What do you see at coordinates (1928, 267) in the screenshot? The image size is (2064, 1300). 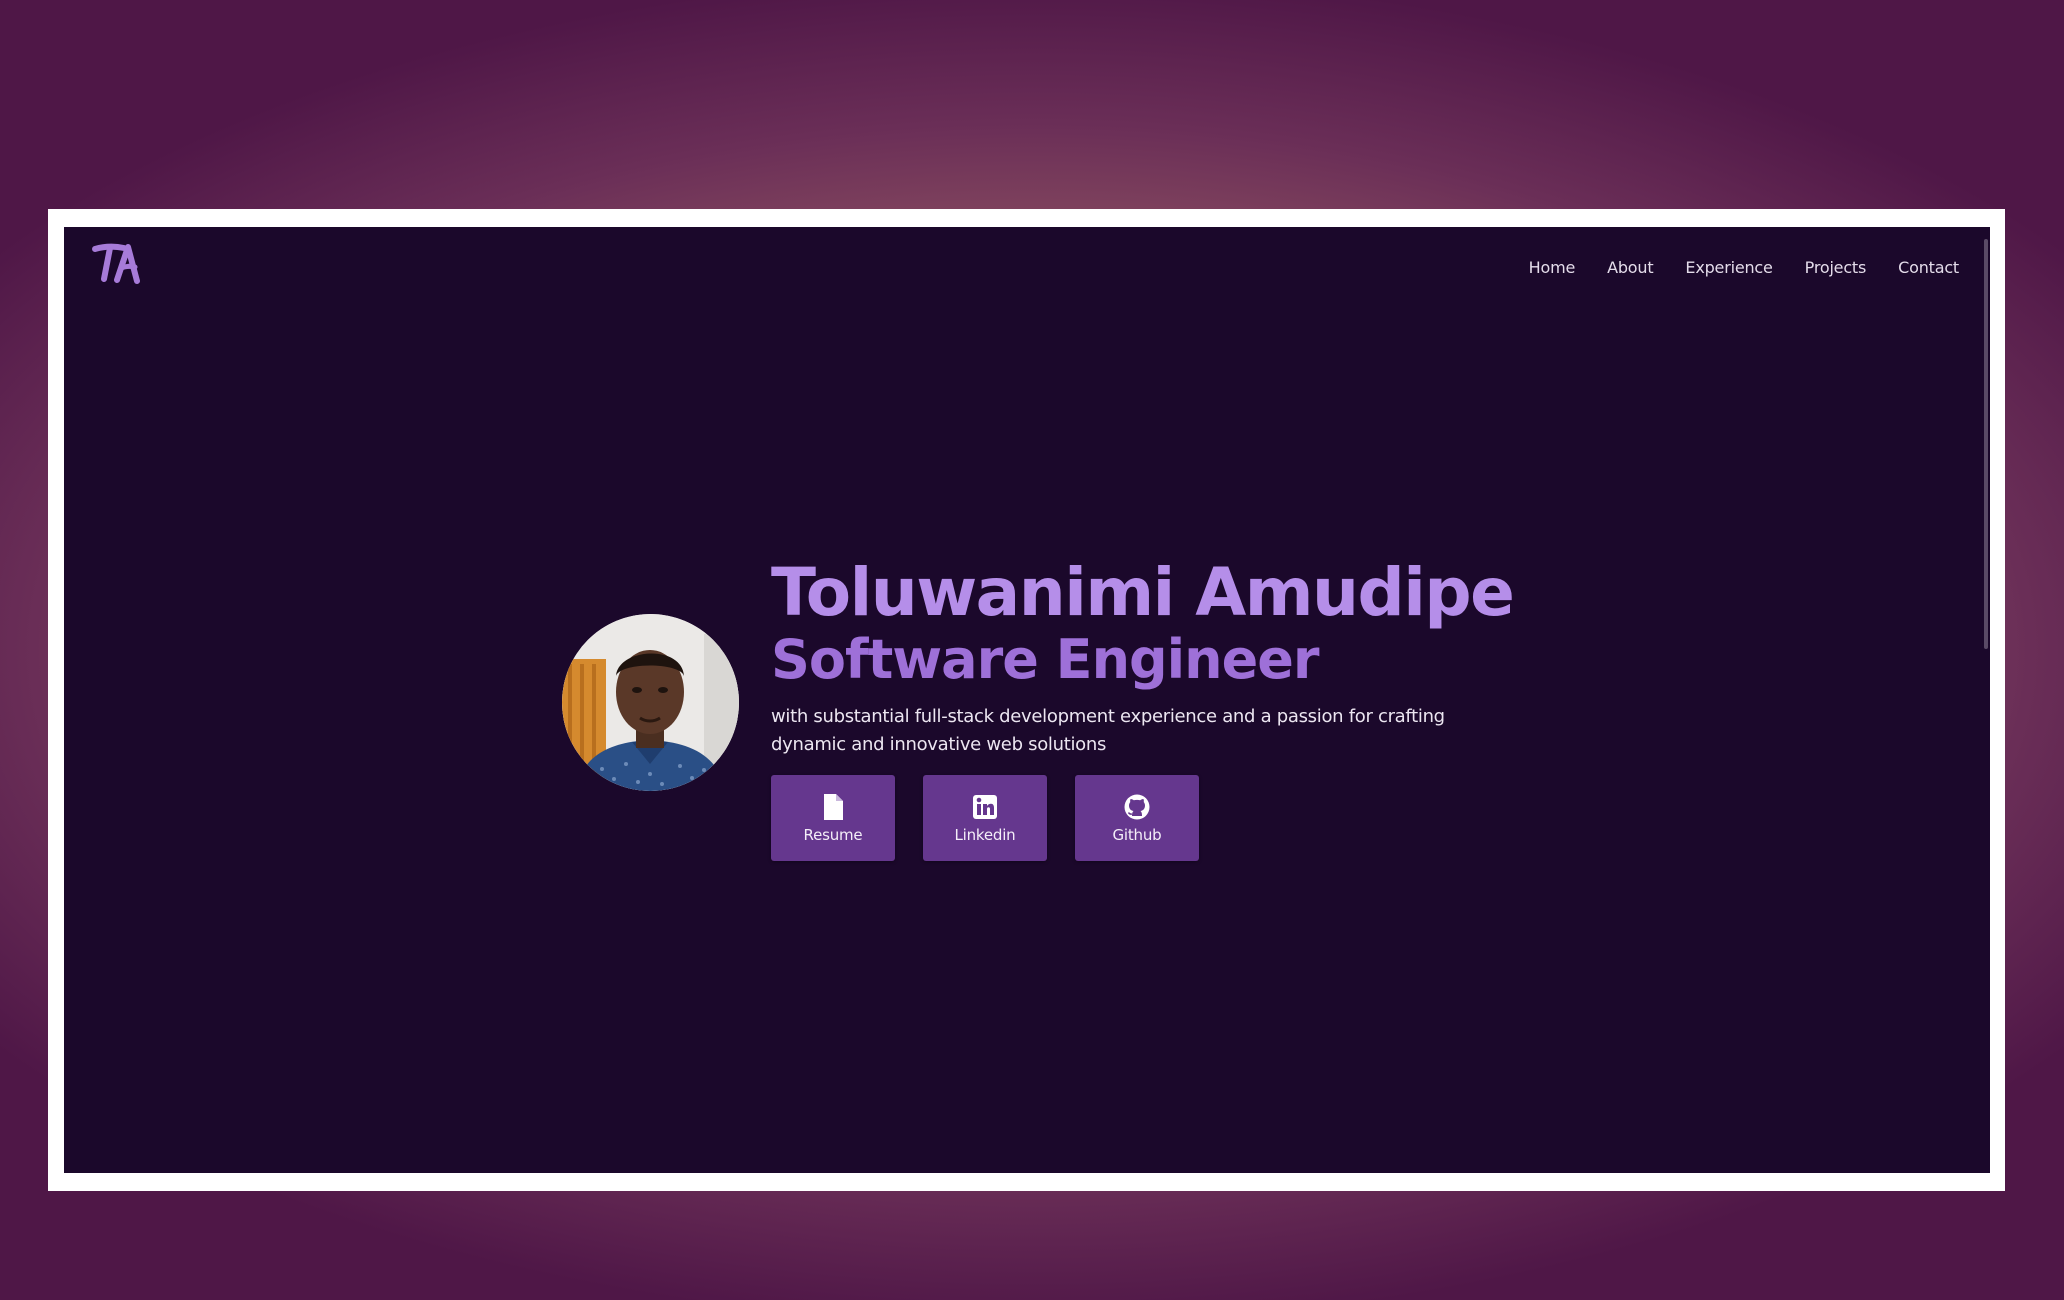 I see `nav-contact-link: Contact` at bounding box center [1928, 267].